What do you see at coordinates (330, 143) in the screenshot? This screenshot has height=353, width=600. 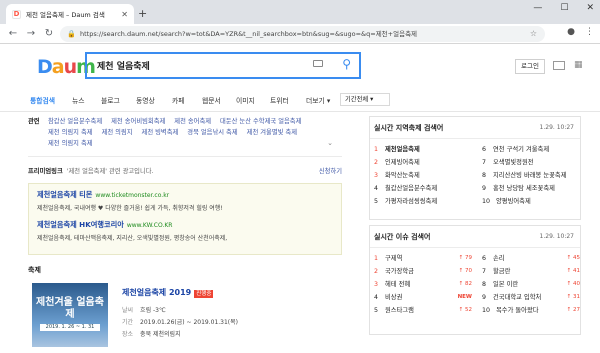 I see `expand-icon: ⌄` at bounding box center [330, 143].